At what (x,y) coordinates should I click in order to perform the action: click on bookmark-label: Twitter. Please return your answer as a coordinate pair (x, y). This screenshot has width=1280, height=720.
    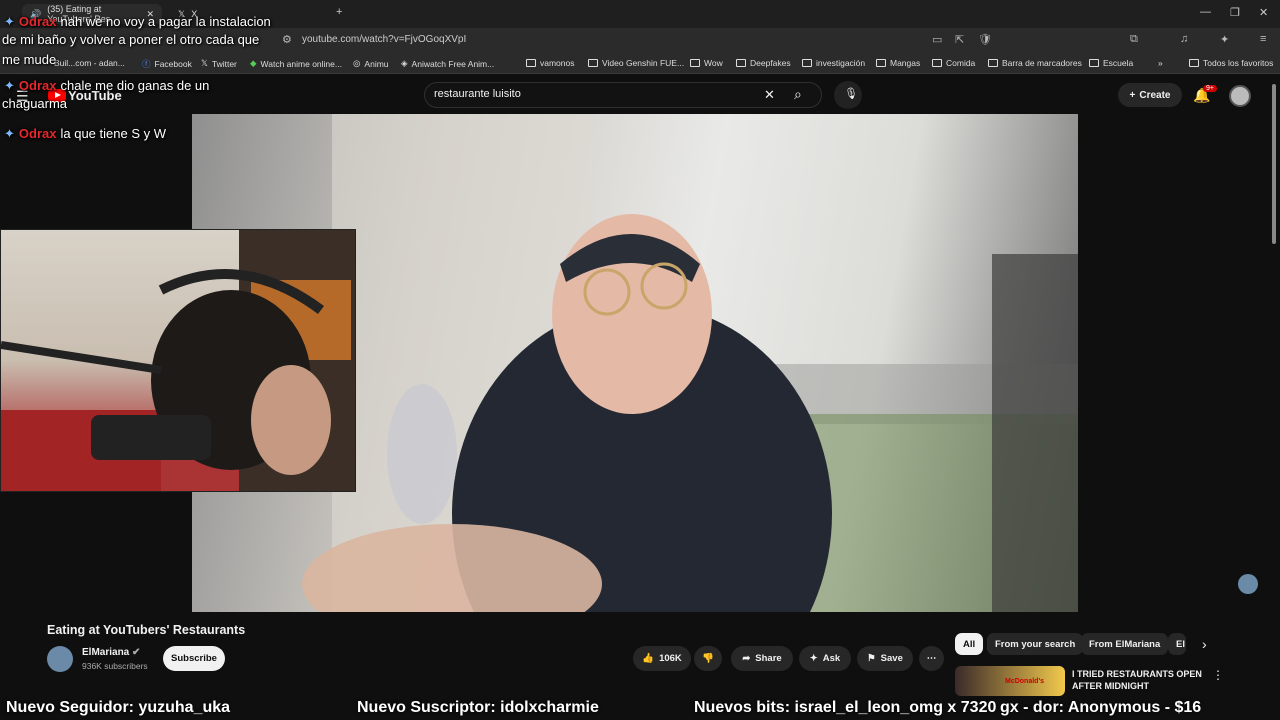
    Looking at the image, I should click on (224, 63).